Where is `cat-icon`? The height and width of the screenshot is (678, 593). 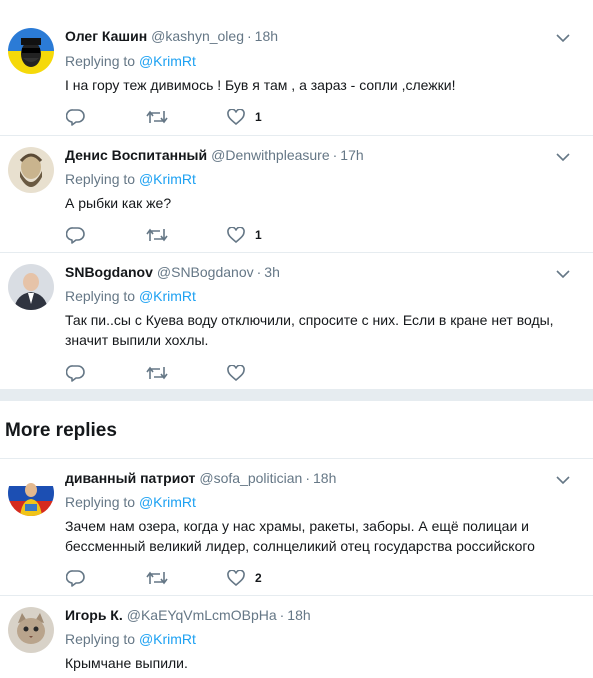 cat-icon is located at coordinates (31, 630).